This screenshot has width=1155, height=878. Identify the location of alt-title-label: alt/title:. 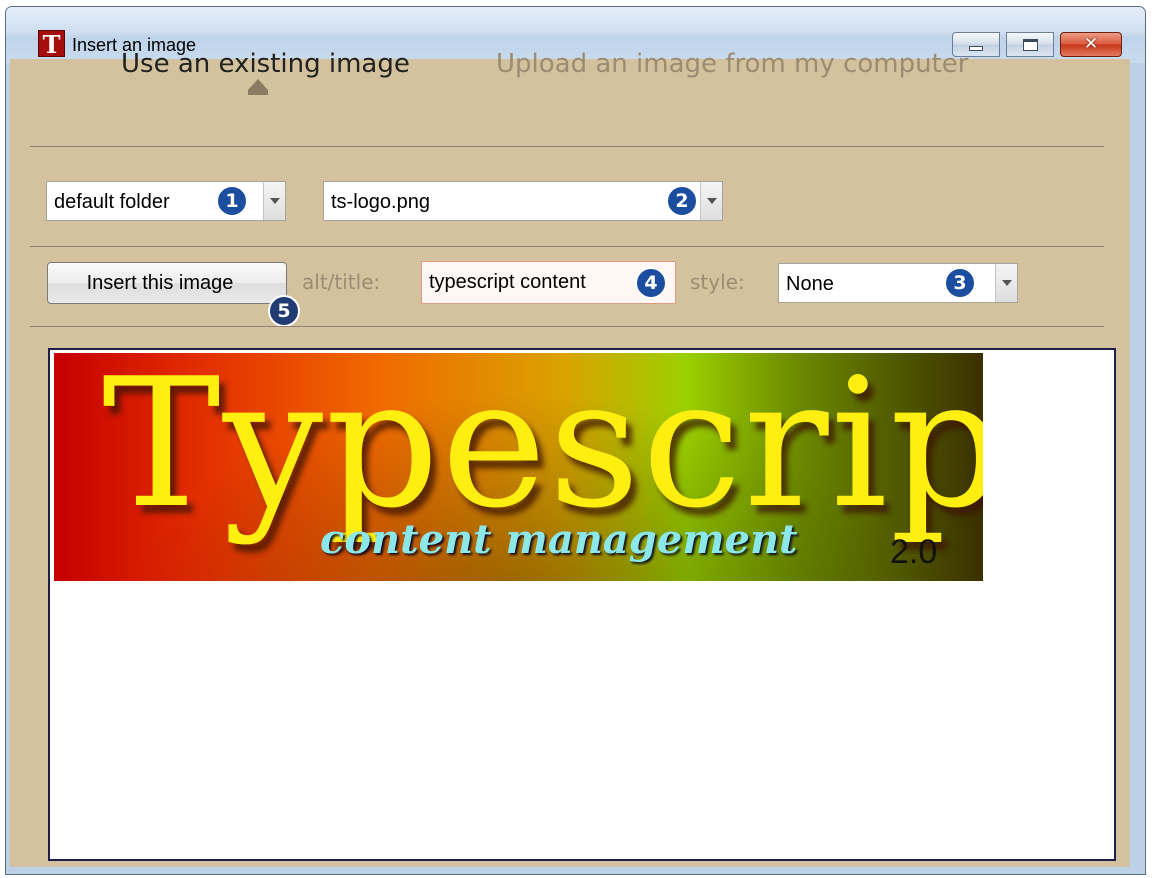
(341, 282).